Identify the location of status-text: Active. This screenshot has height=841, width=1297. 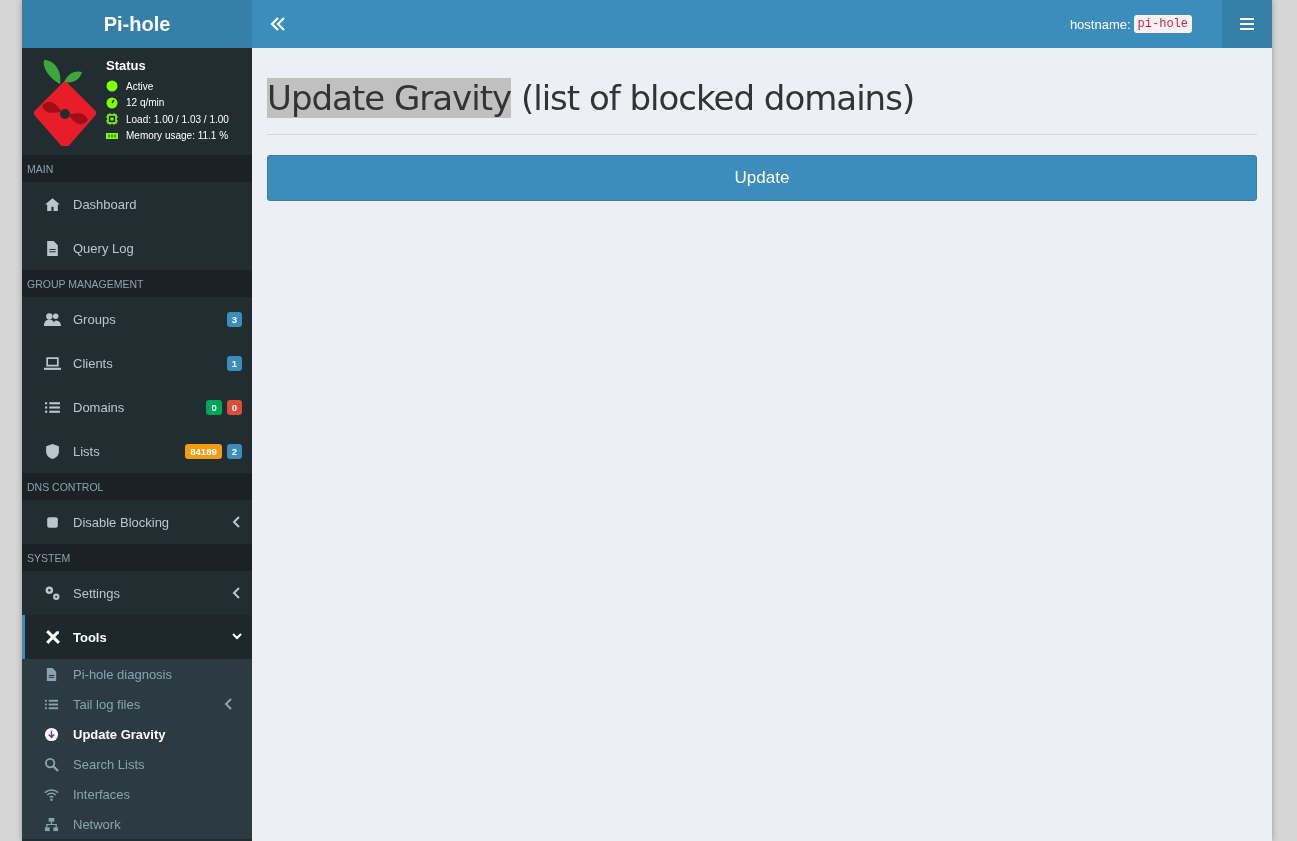
(140, 86).